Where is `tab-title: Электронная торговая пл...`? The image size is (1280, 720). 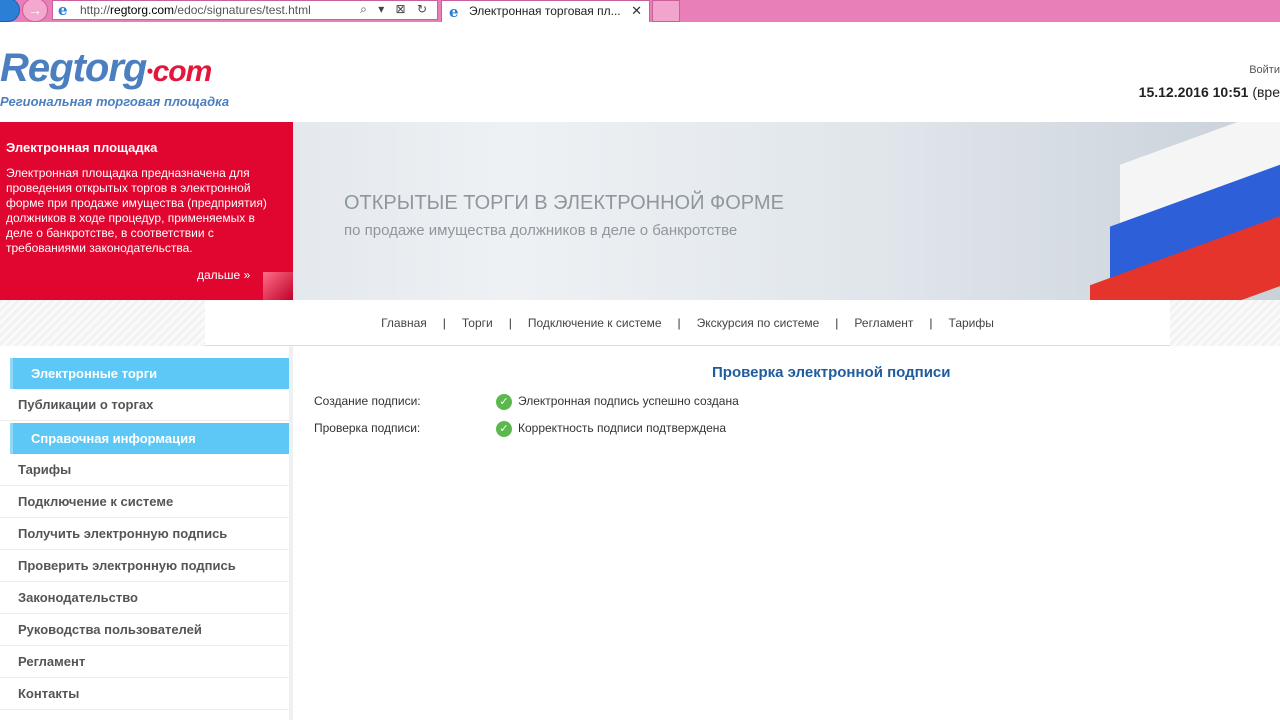 tab-title: Электронная торговая пл... is located at coordinates (545, 11).